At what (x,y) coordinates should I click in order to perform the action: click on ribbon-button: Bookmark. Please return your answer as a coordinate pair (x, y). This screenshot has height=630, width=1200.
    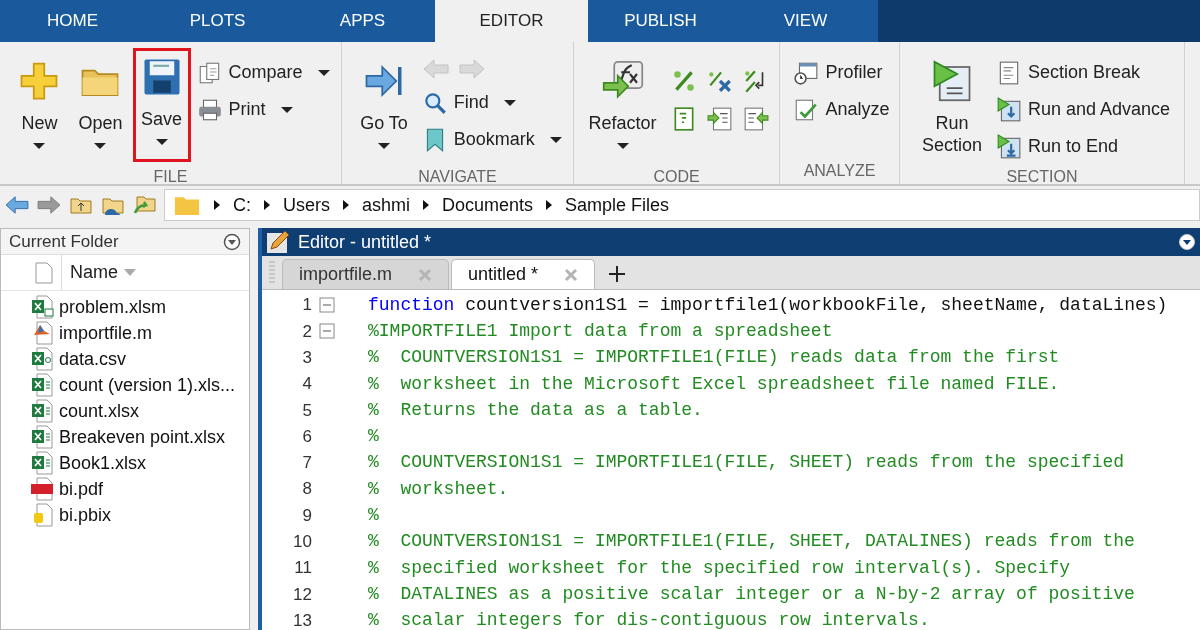
    Looking at the image, I should click on (492, 139).